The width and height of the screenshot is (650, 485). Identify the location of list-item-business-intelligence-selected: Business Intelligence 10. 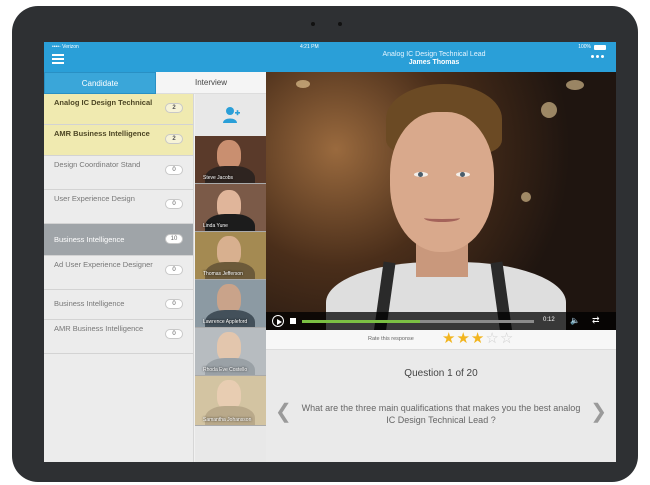
(118, 240).